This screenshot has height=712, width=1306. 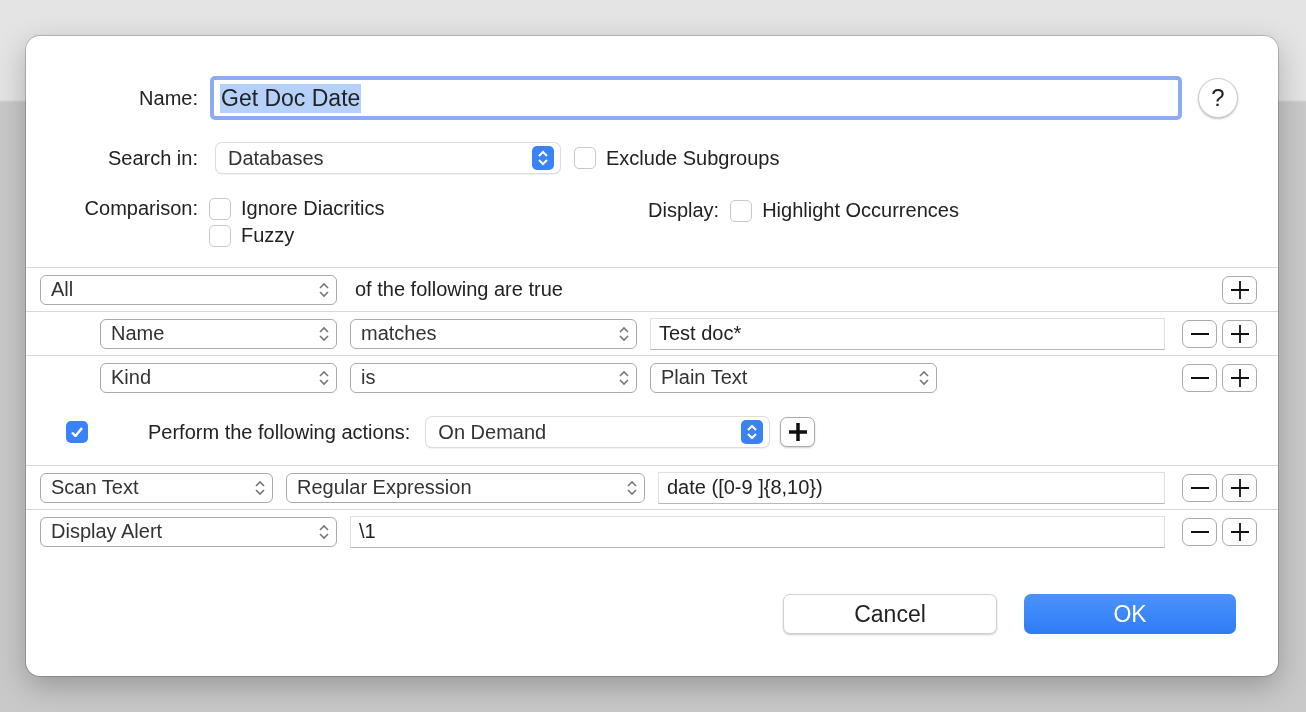 I want to click on help-button: ?, so click(x=1218, y=98).